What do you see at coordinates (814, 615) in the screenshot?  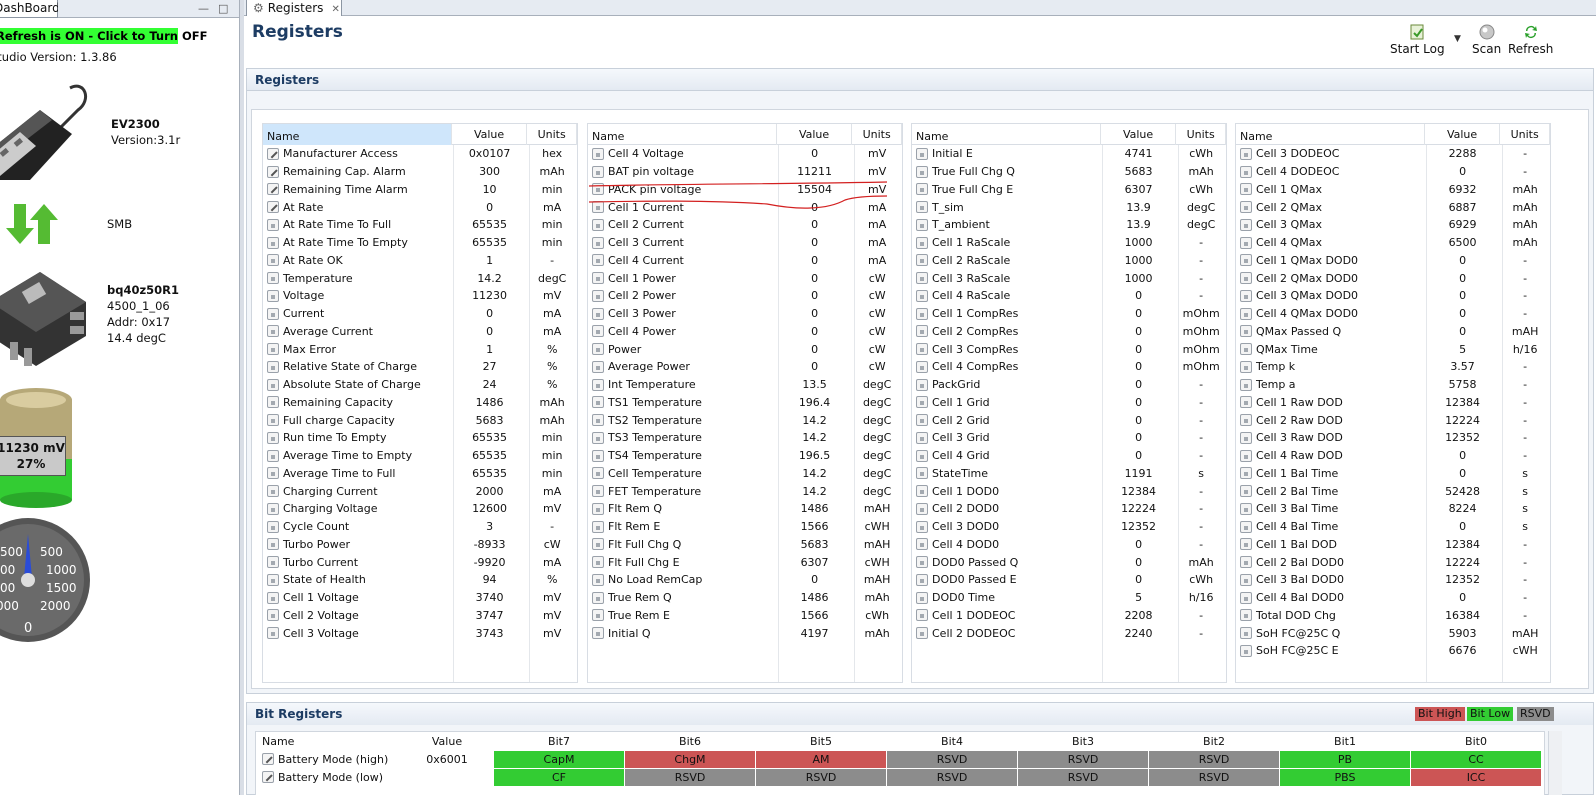 I see `register-value: 1566` at bounding box center [814, 615].